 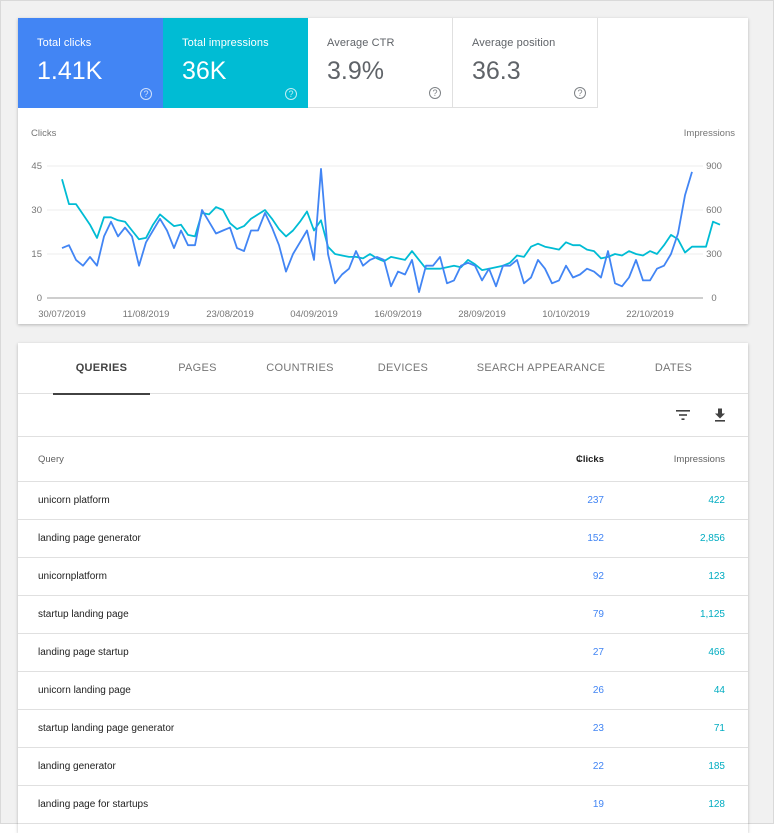 What do you see at coordinates (714, 210) in the screenshot?
I see `right-axis-tick-label: 600` at bounding box center [714, 210].